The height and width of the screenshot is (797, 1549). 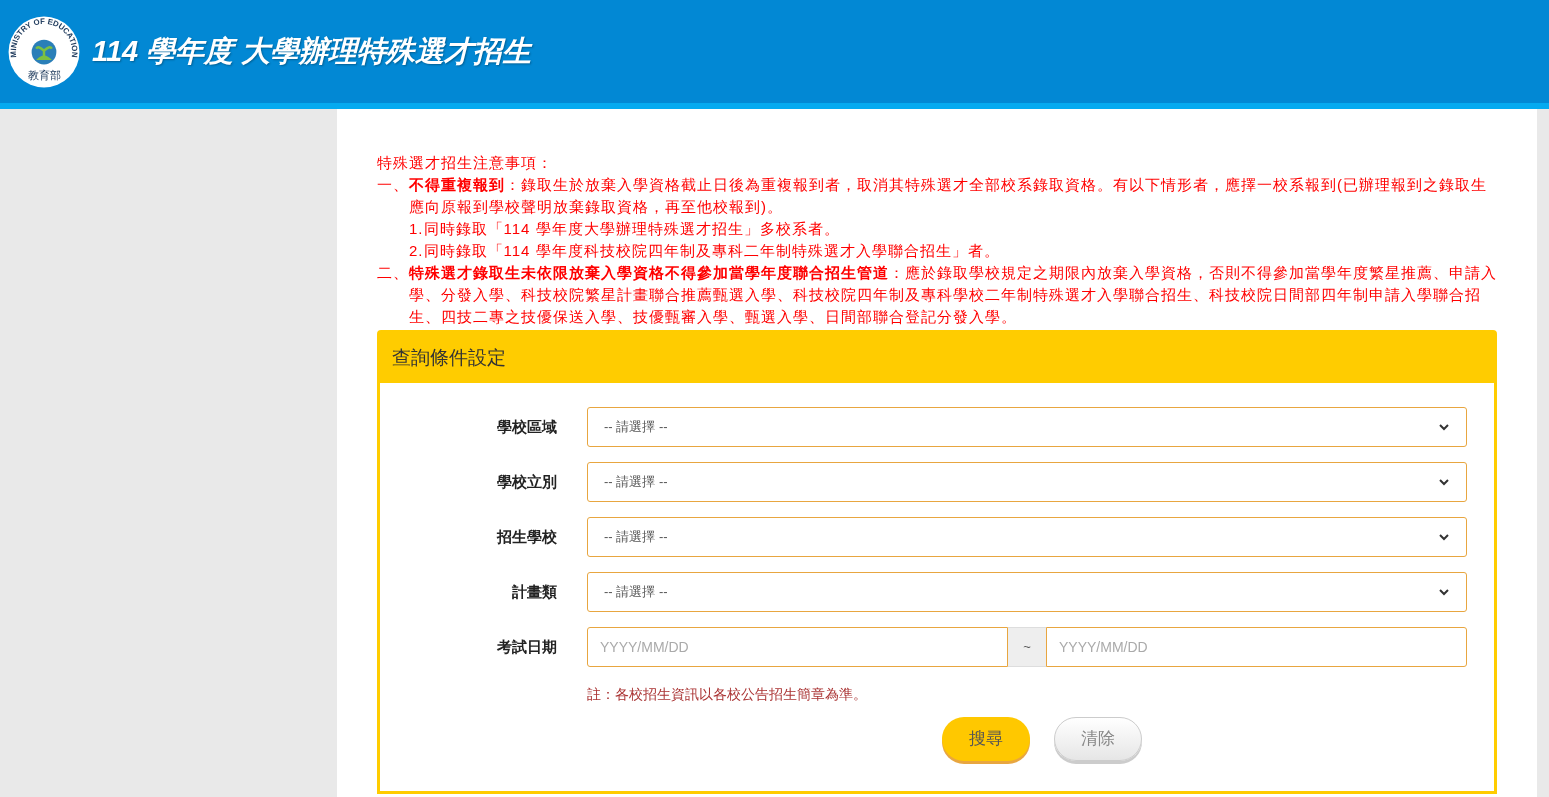 I want to click on notice-marker: 一、, so click(x=393, y=185).